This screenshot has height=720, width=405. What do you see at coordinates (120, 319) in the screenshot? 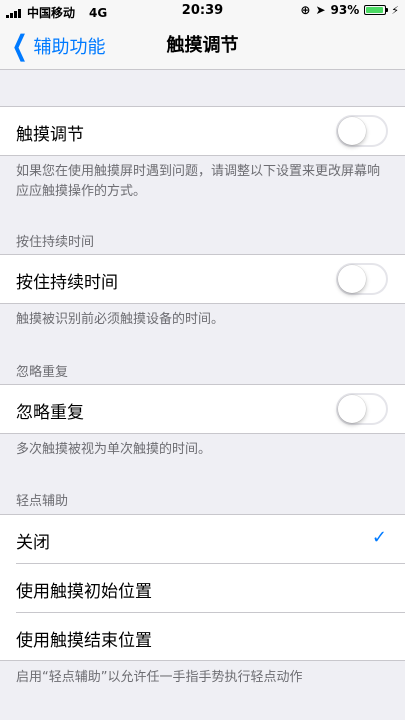
I see `hold-duration-footer: 触摸被识别前必须触摸设备的时间。` at bounding box center [120, 319].